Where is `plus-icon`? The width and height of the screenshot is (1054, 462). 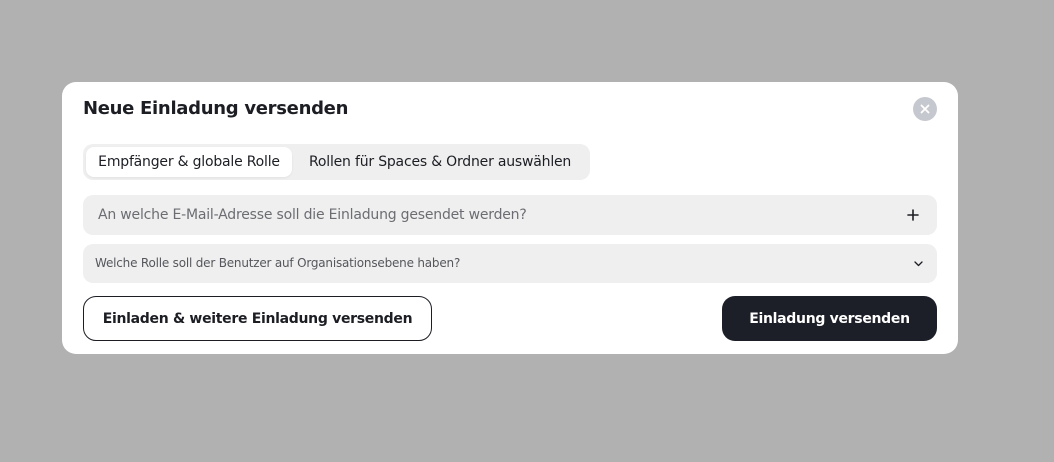
plus-icon is located at coordinates (913, 215).